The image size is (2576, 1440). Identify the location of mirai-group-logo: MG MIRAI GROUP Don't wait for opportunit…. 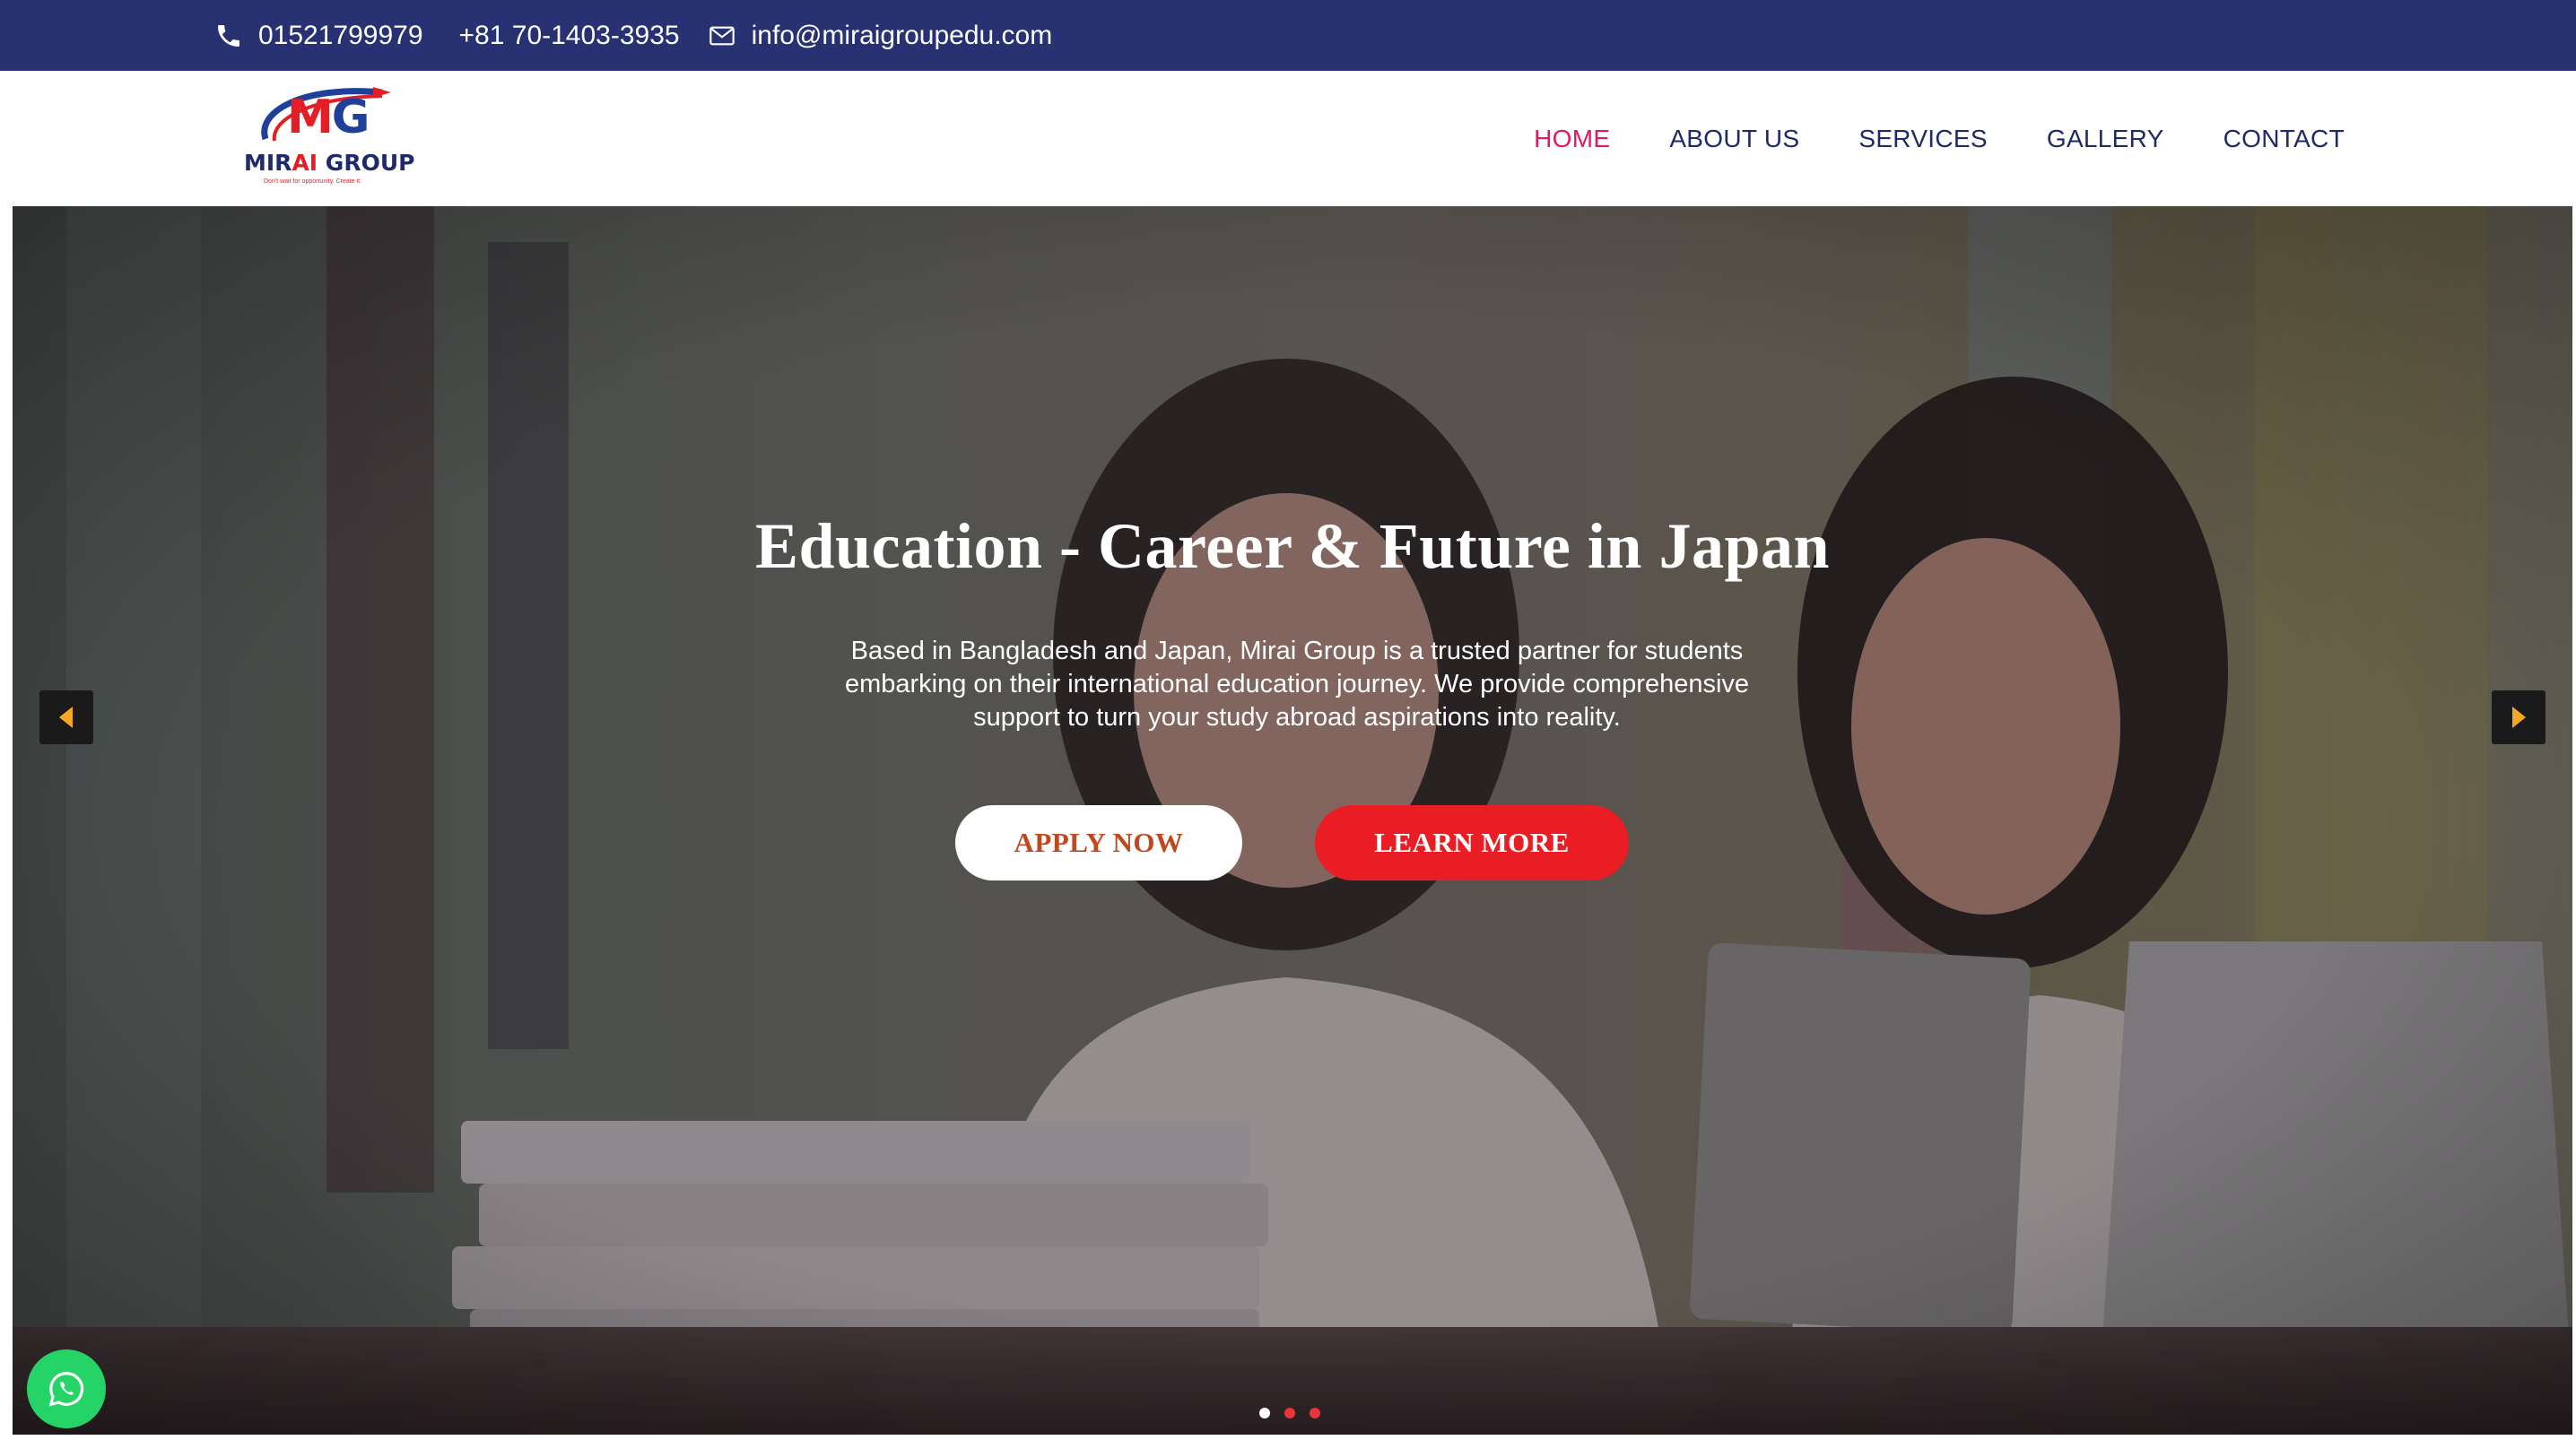
(330, 138).